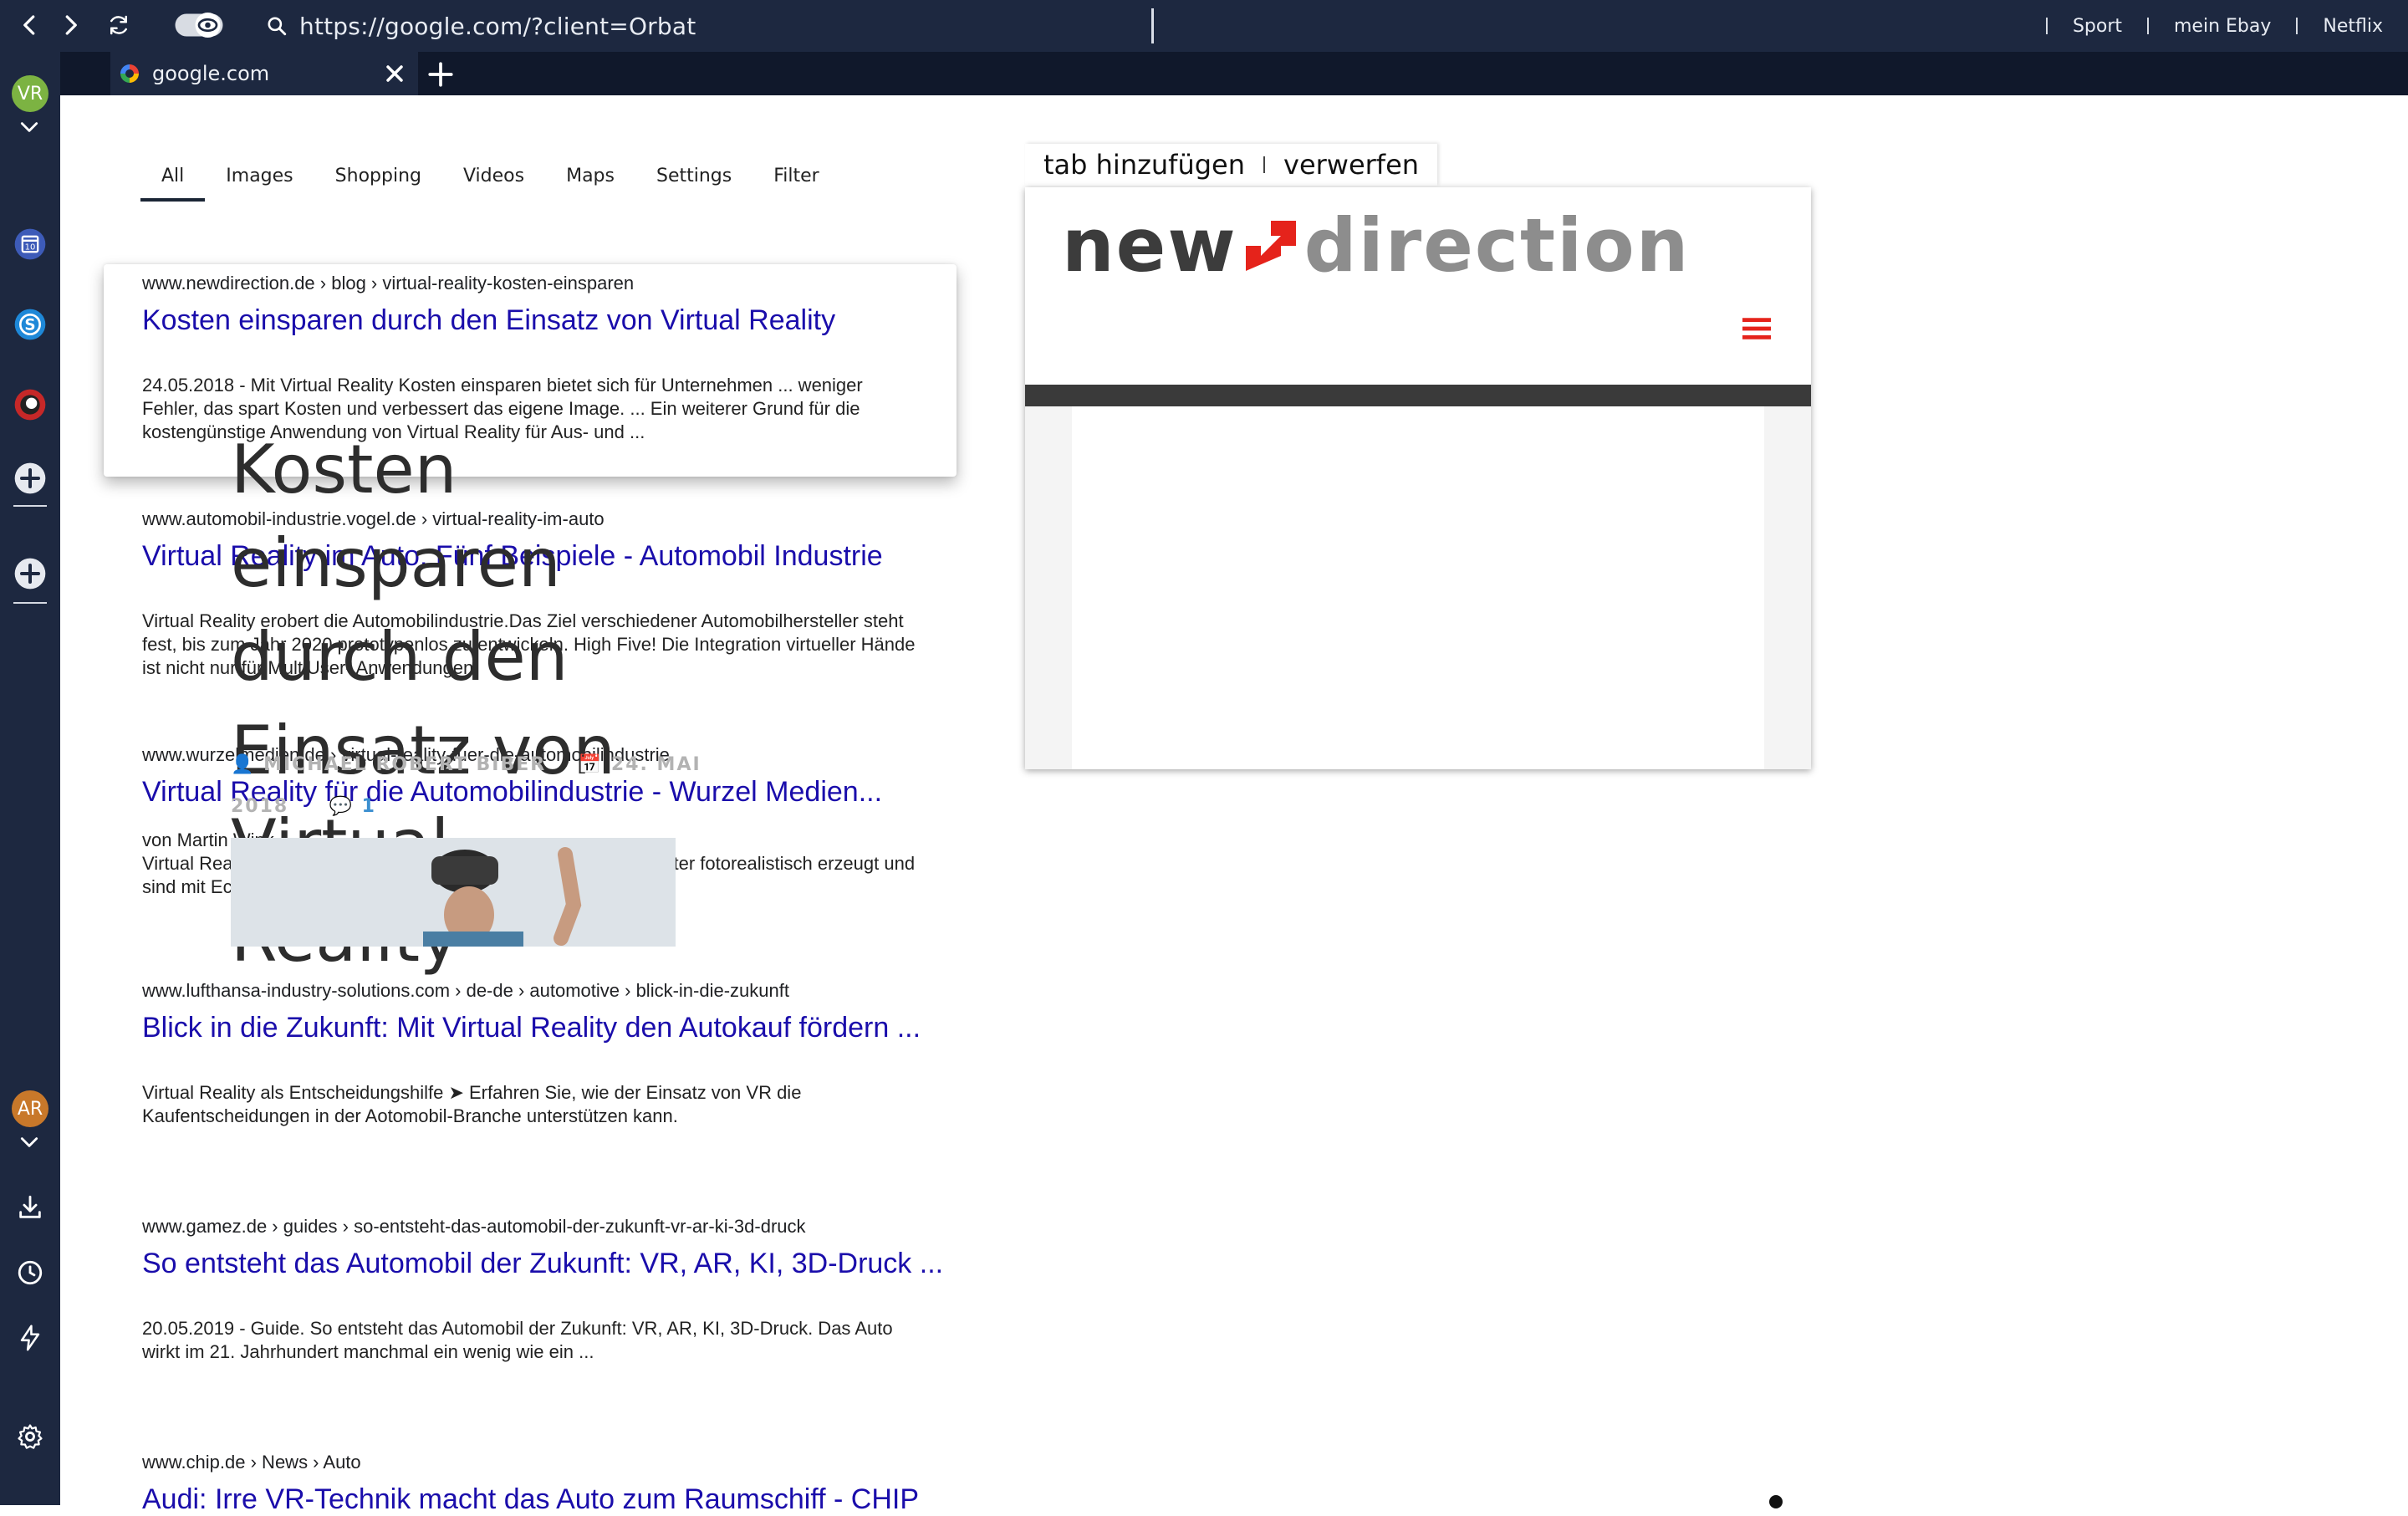 The height and width of the screenshot is (1516, 2408). I want to click on sidebar-add-button, so click(30, 478).